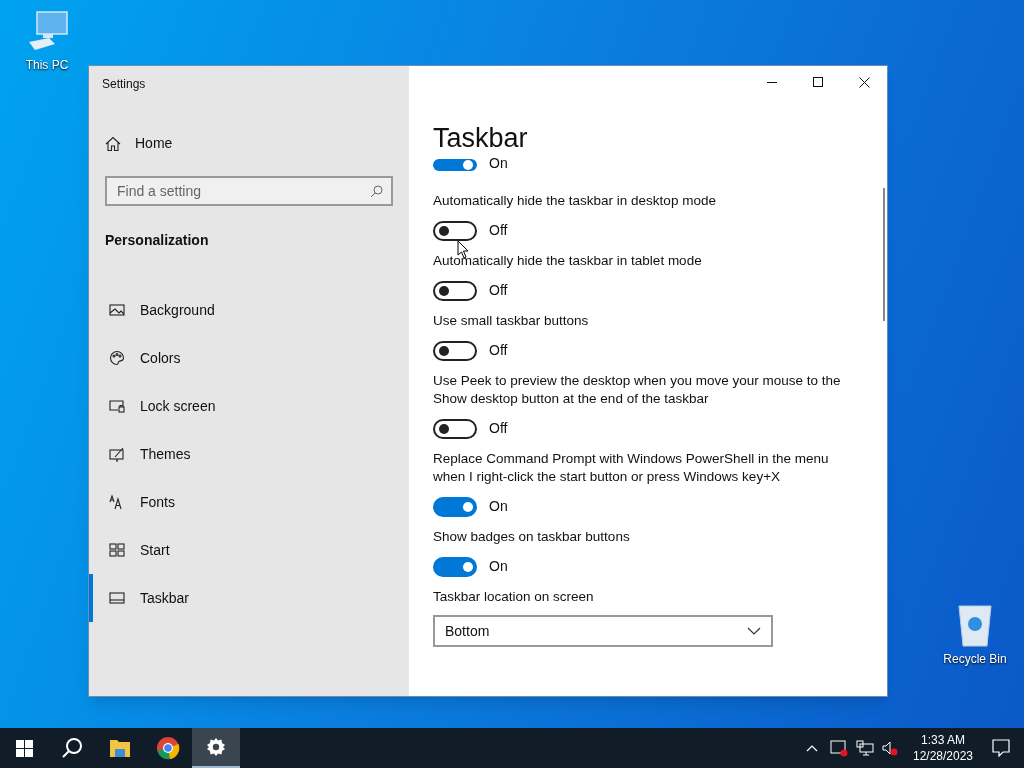 Image resolution: width=1024 pixels, height=768 pixels. Describe the element at coordinates (818, 82) in the screenshot. I see `maximize-icon` at that location.